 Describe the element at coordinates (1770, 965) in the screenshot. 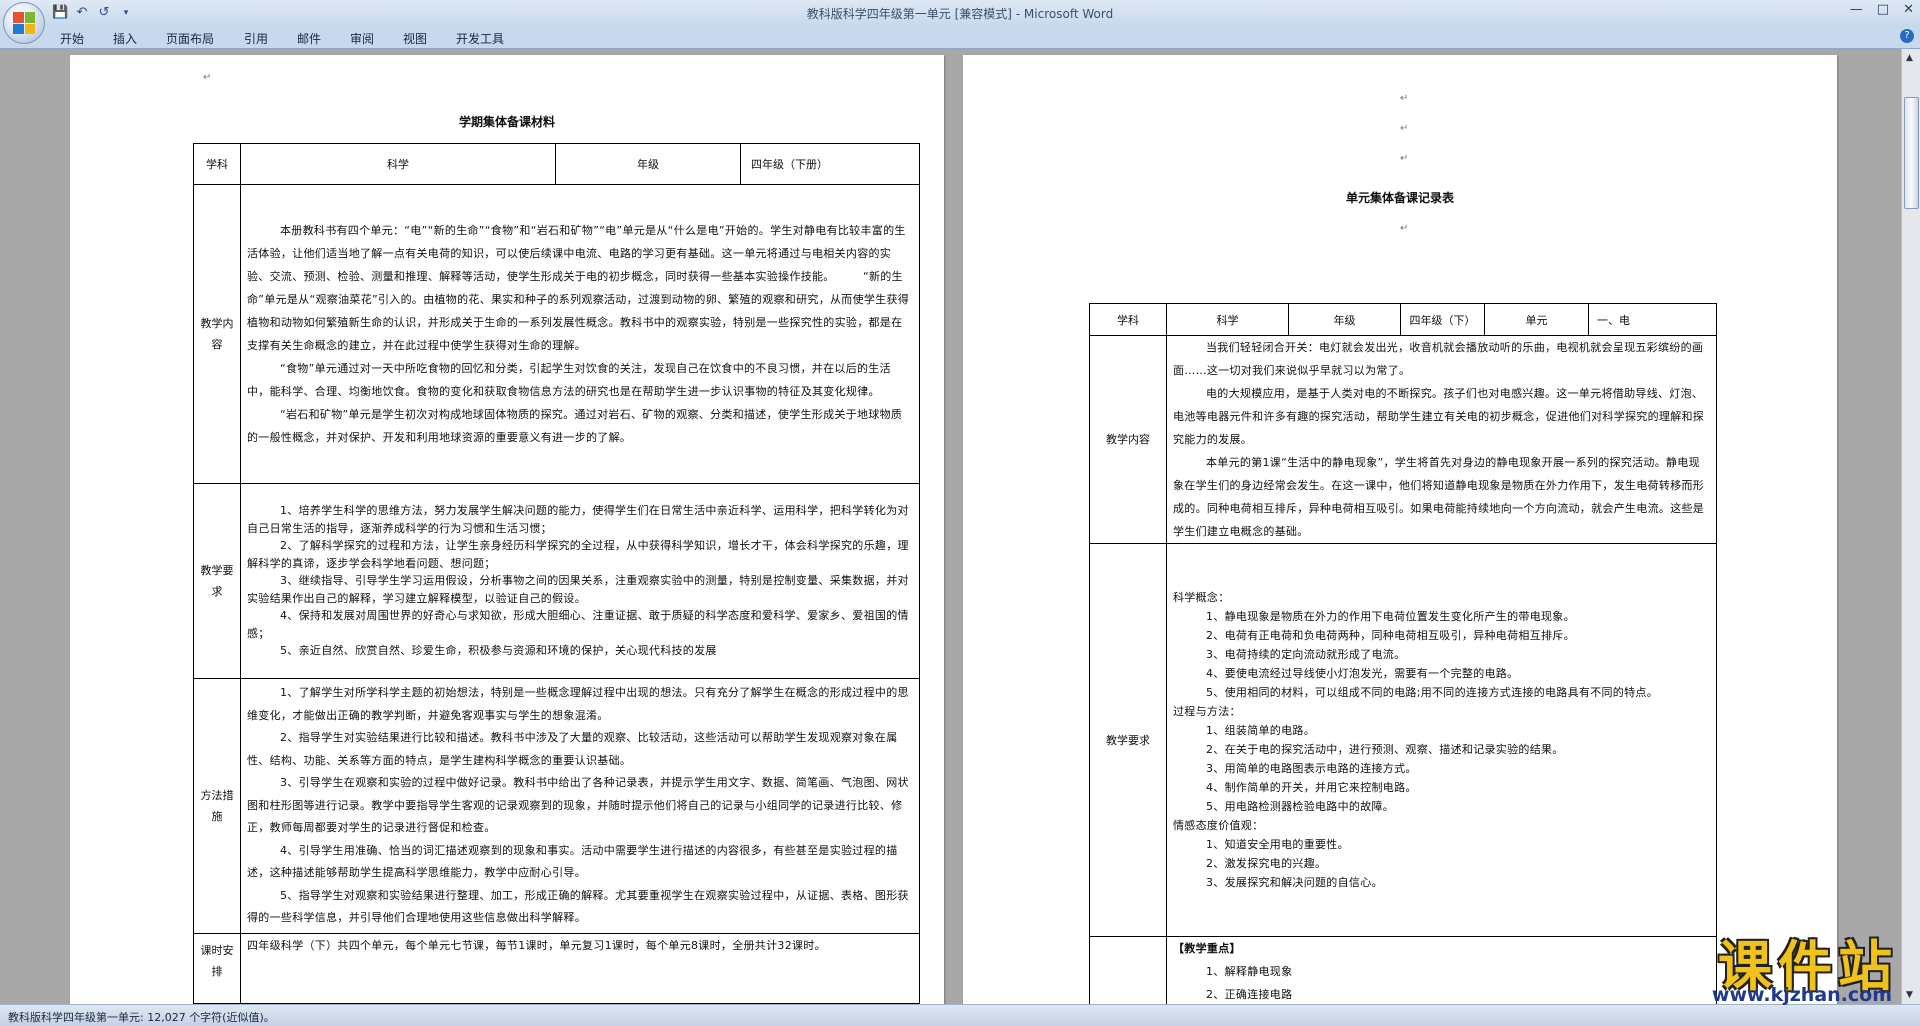

I see `watermark: 课件站 www.kjzhan.com` at that location.